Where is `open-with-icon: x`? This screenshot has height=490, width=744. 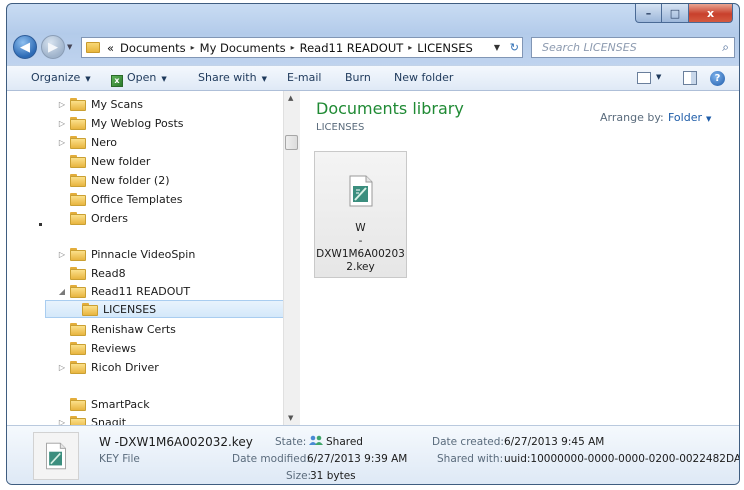
open-with-icon: x is located at coordinates (117, 81).